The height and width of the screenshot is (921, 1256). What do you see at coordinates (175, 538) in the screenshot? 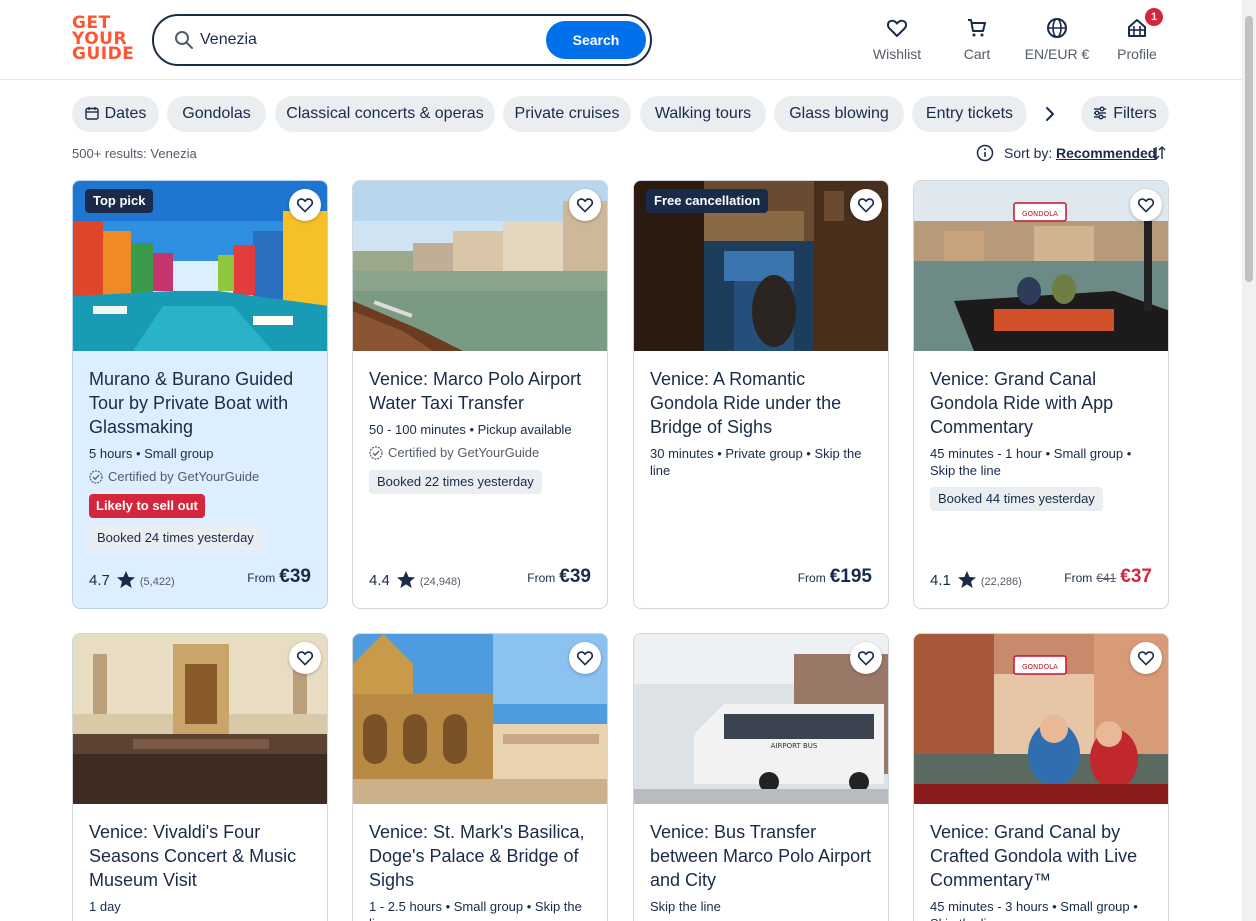
I see `booked-badge: Booked 24 times yesterday` at bounding box center [175, 538].